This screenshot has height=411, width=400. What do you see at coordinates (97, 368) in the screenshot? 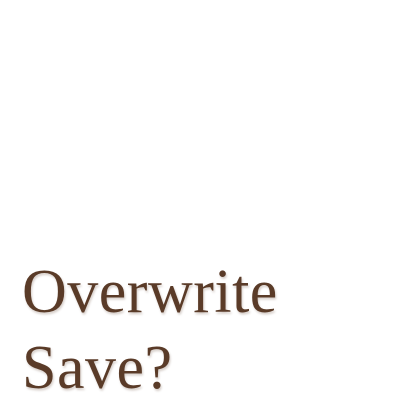
I see `prompt-line-2: Save?` at bounding box center [97, 368].